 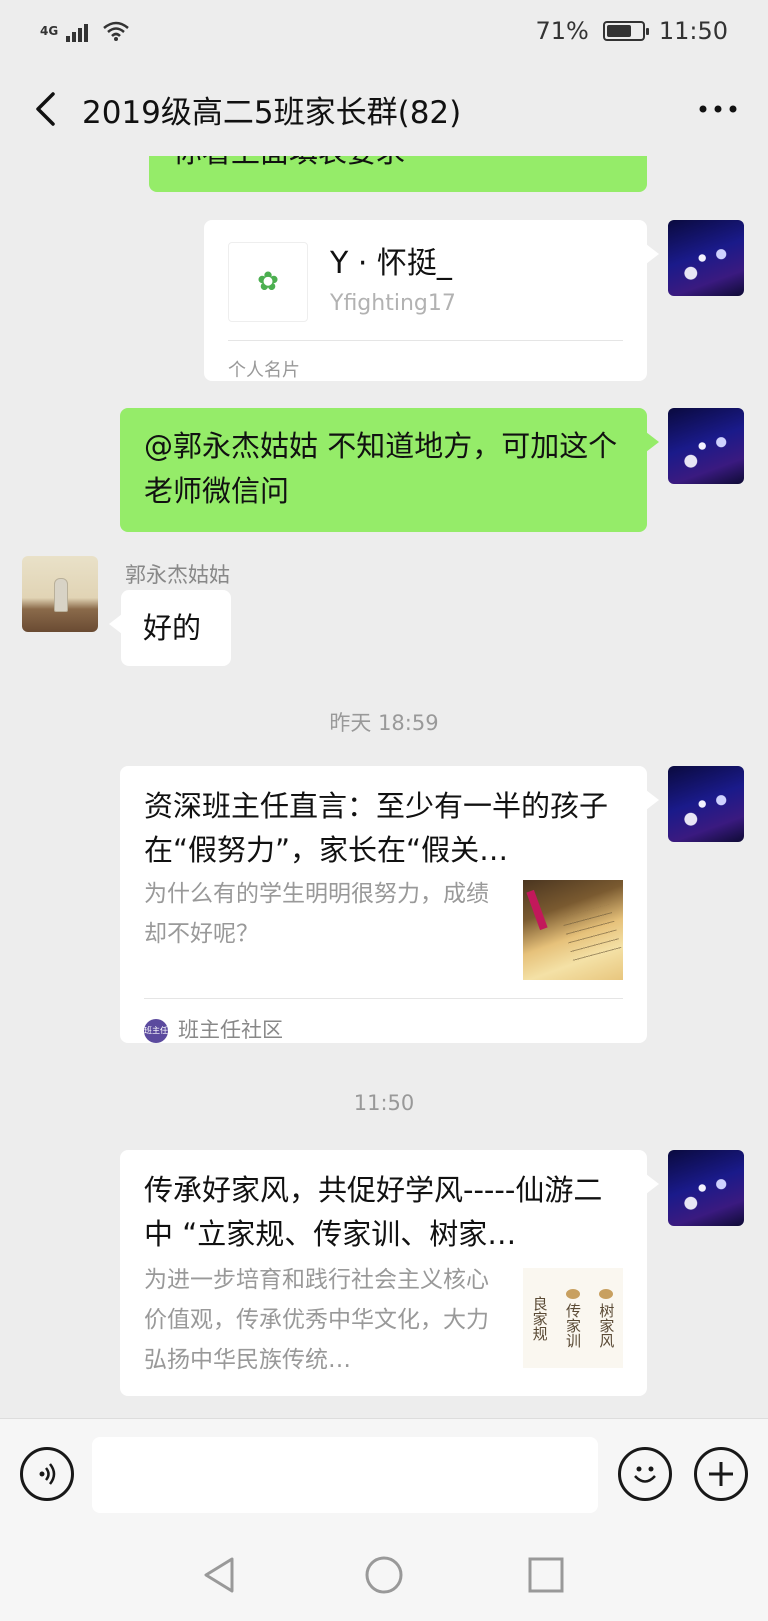 What do you see at coordinates (77, 33) in the screenshot?
I see `signal-icon` at bounding box center [77, 33].